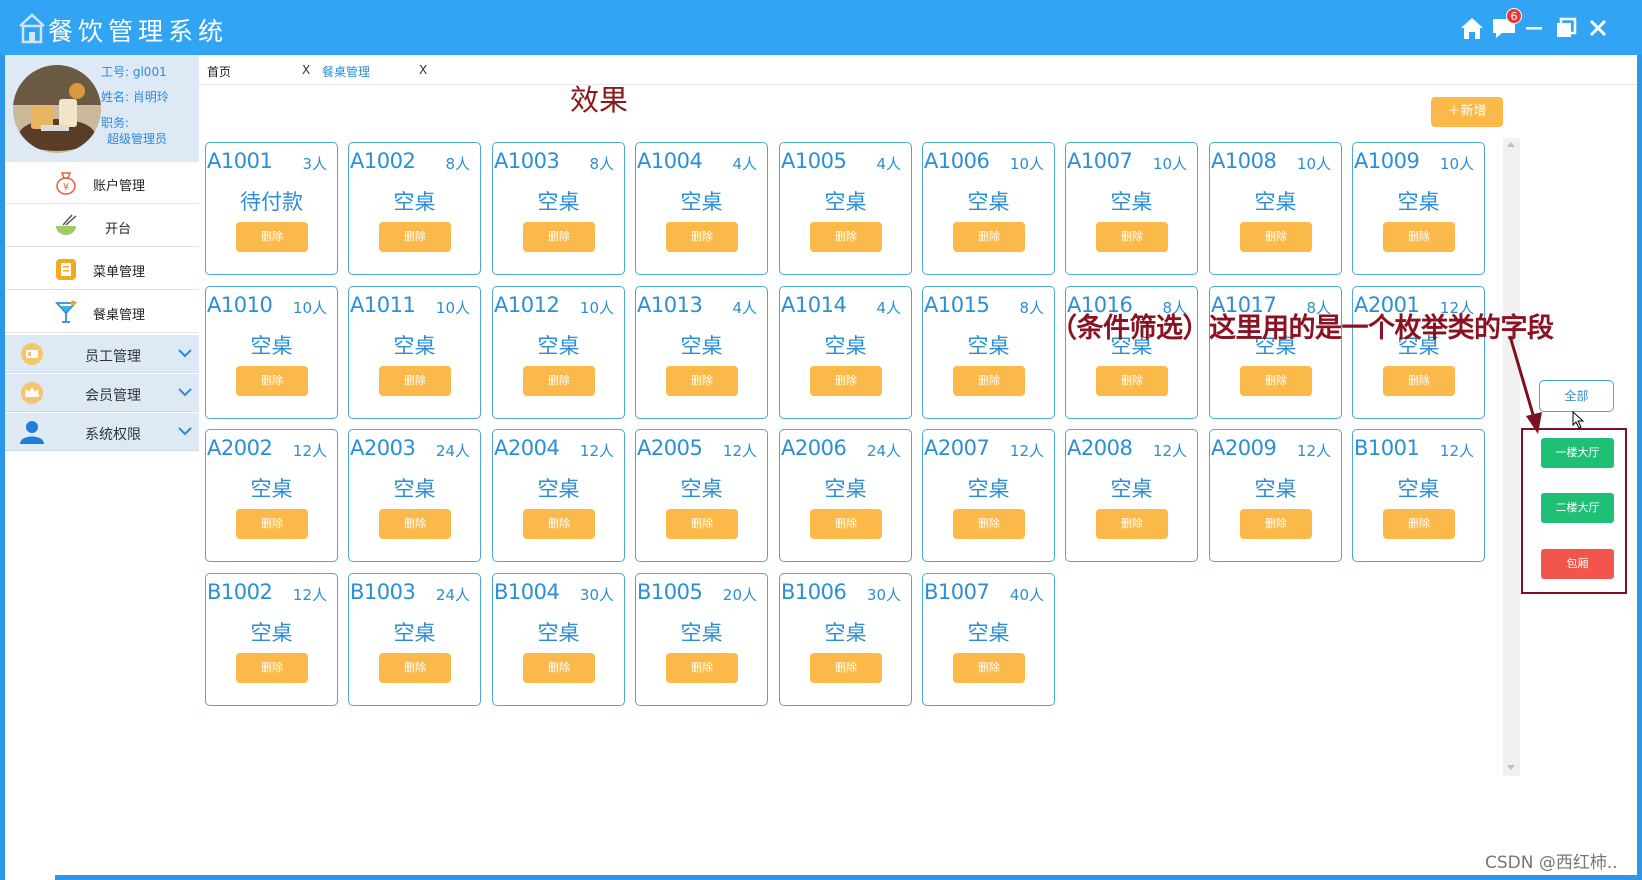 The height and width of the screenshot is (880, 1642). What do you see at coordinates (845, 639) in the screenshot?
I see `table-card: B1006 30人 空桌 删除` at bounding box center [845, 639].